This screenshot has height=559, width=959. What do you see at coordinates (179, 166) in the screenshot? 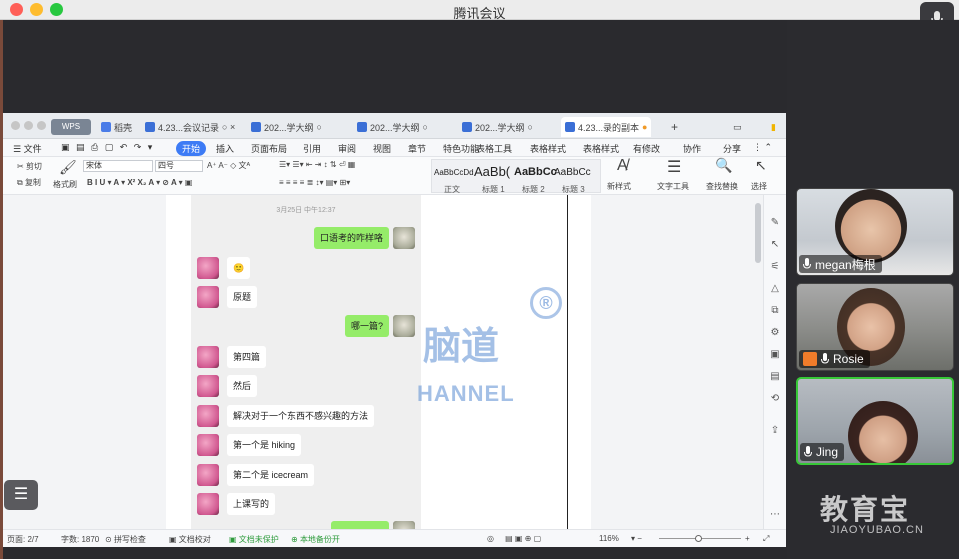
I see `font-size-select: 四号` at bounding box center [179, 166].